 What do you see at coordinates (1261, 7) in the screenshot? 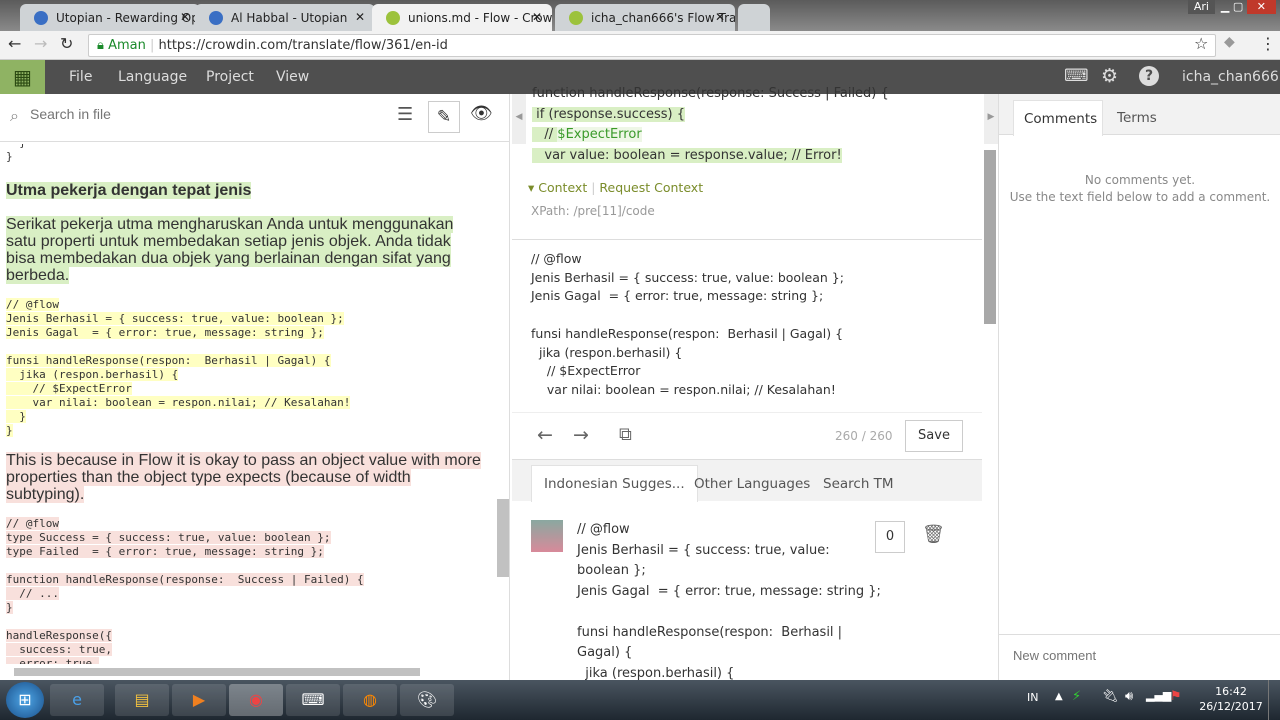
I see `close-window-icon: ✕` at bounding box center [1261, 7].